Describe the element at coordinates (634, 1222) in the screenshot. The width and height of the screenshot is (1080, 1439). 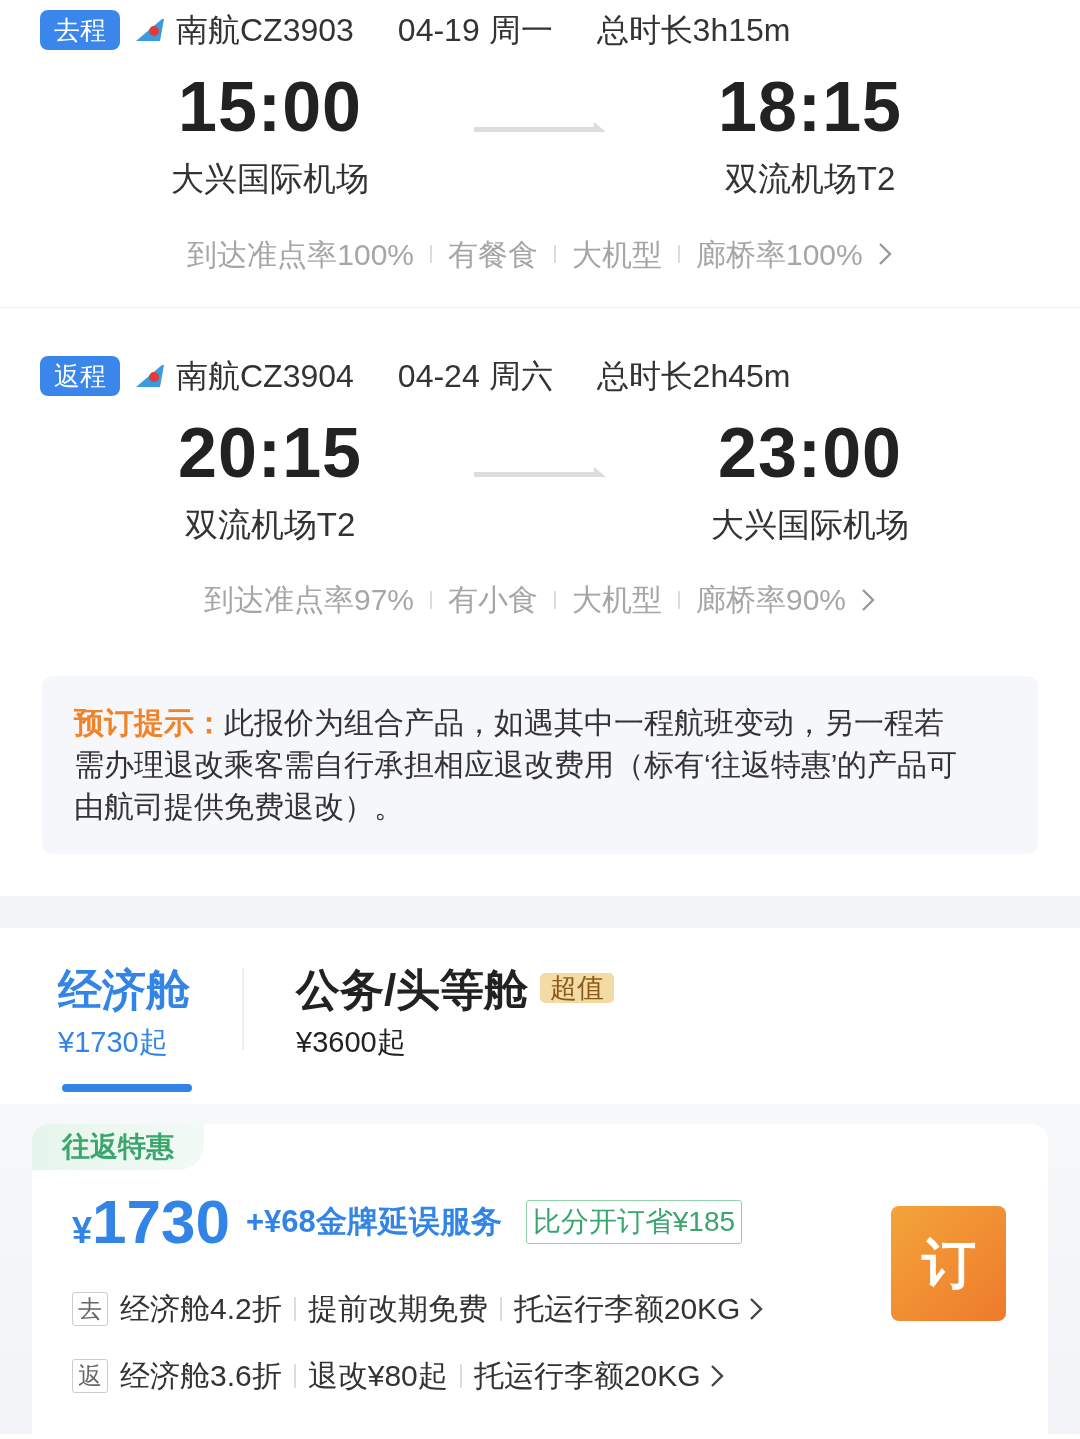
I see `saving-tag: 比分开订省¥185` at that location.